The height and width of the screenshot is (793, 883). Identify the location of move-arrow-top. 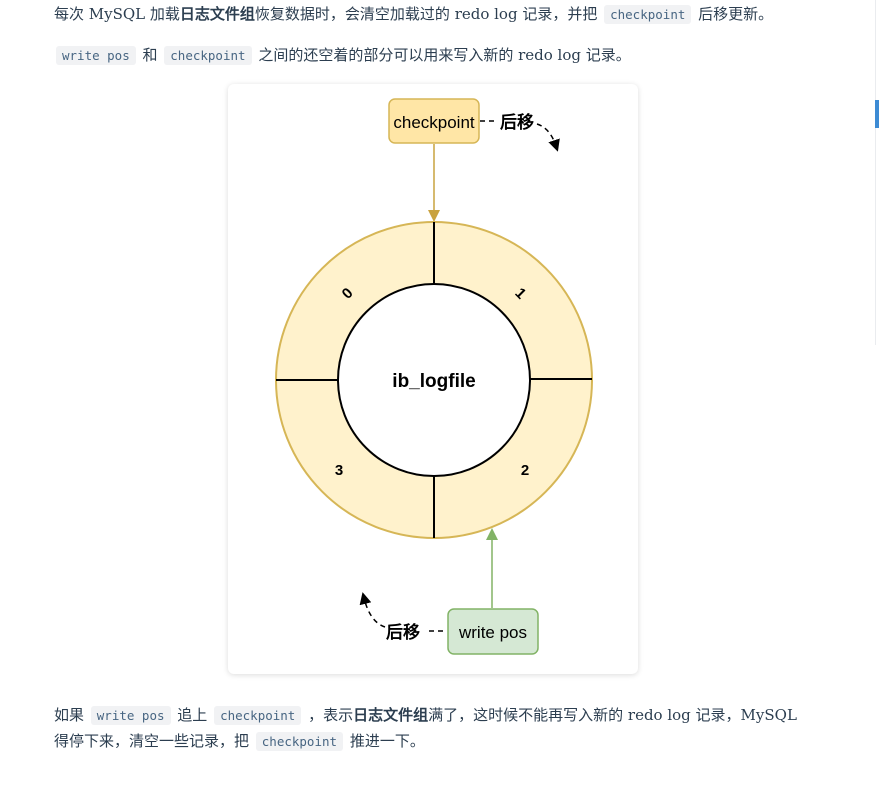
(548, 137).